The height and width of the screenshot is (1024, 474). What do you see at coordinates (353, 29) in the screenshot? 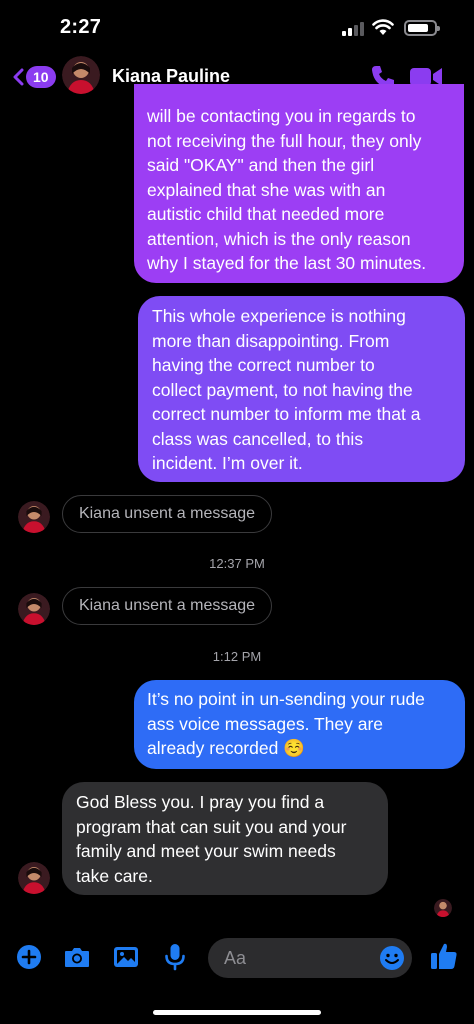
I see `cellular-signal-icon` at bounding box center [353, 29].